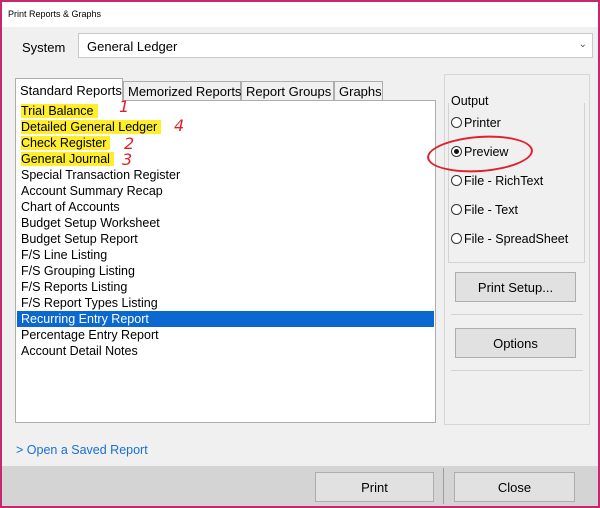 This screenshot has height=508, width=600. What do you see at coordinates (358, 90) in the screenshot?
I see `tab-graphs: Graphs` at bounding box center [358, 90].